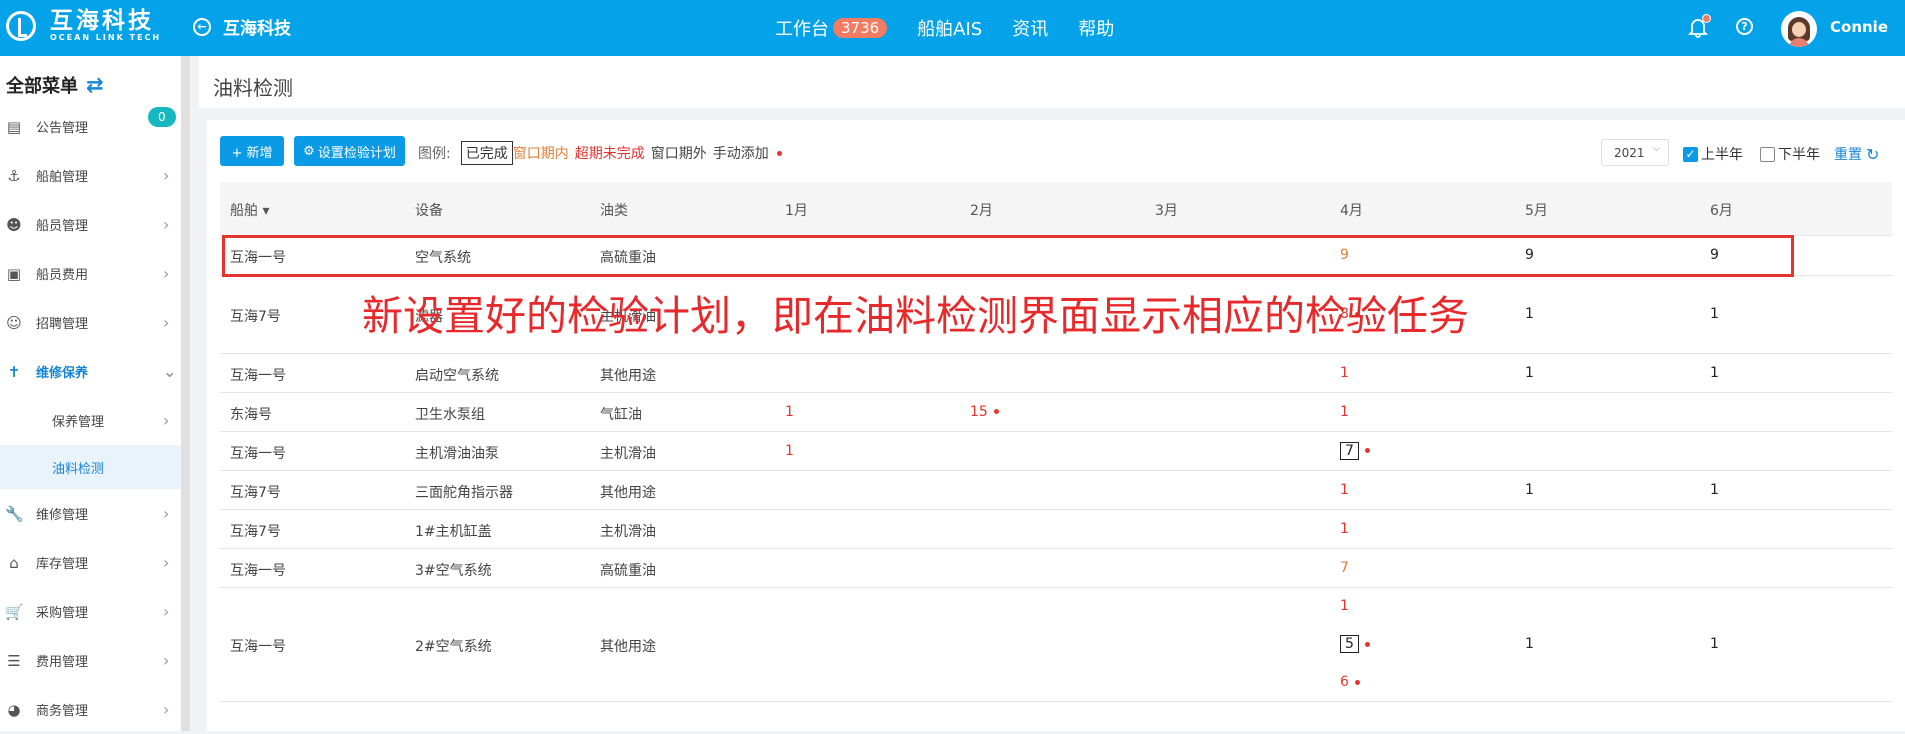  I want to click on task-count-feb: 15, so click(984, 412).